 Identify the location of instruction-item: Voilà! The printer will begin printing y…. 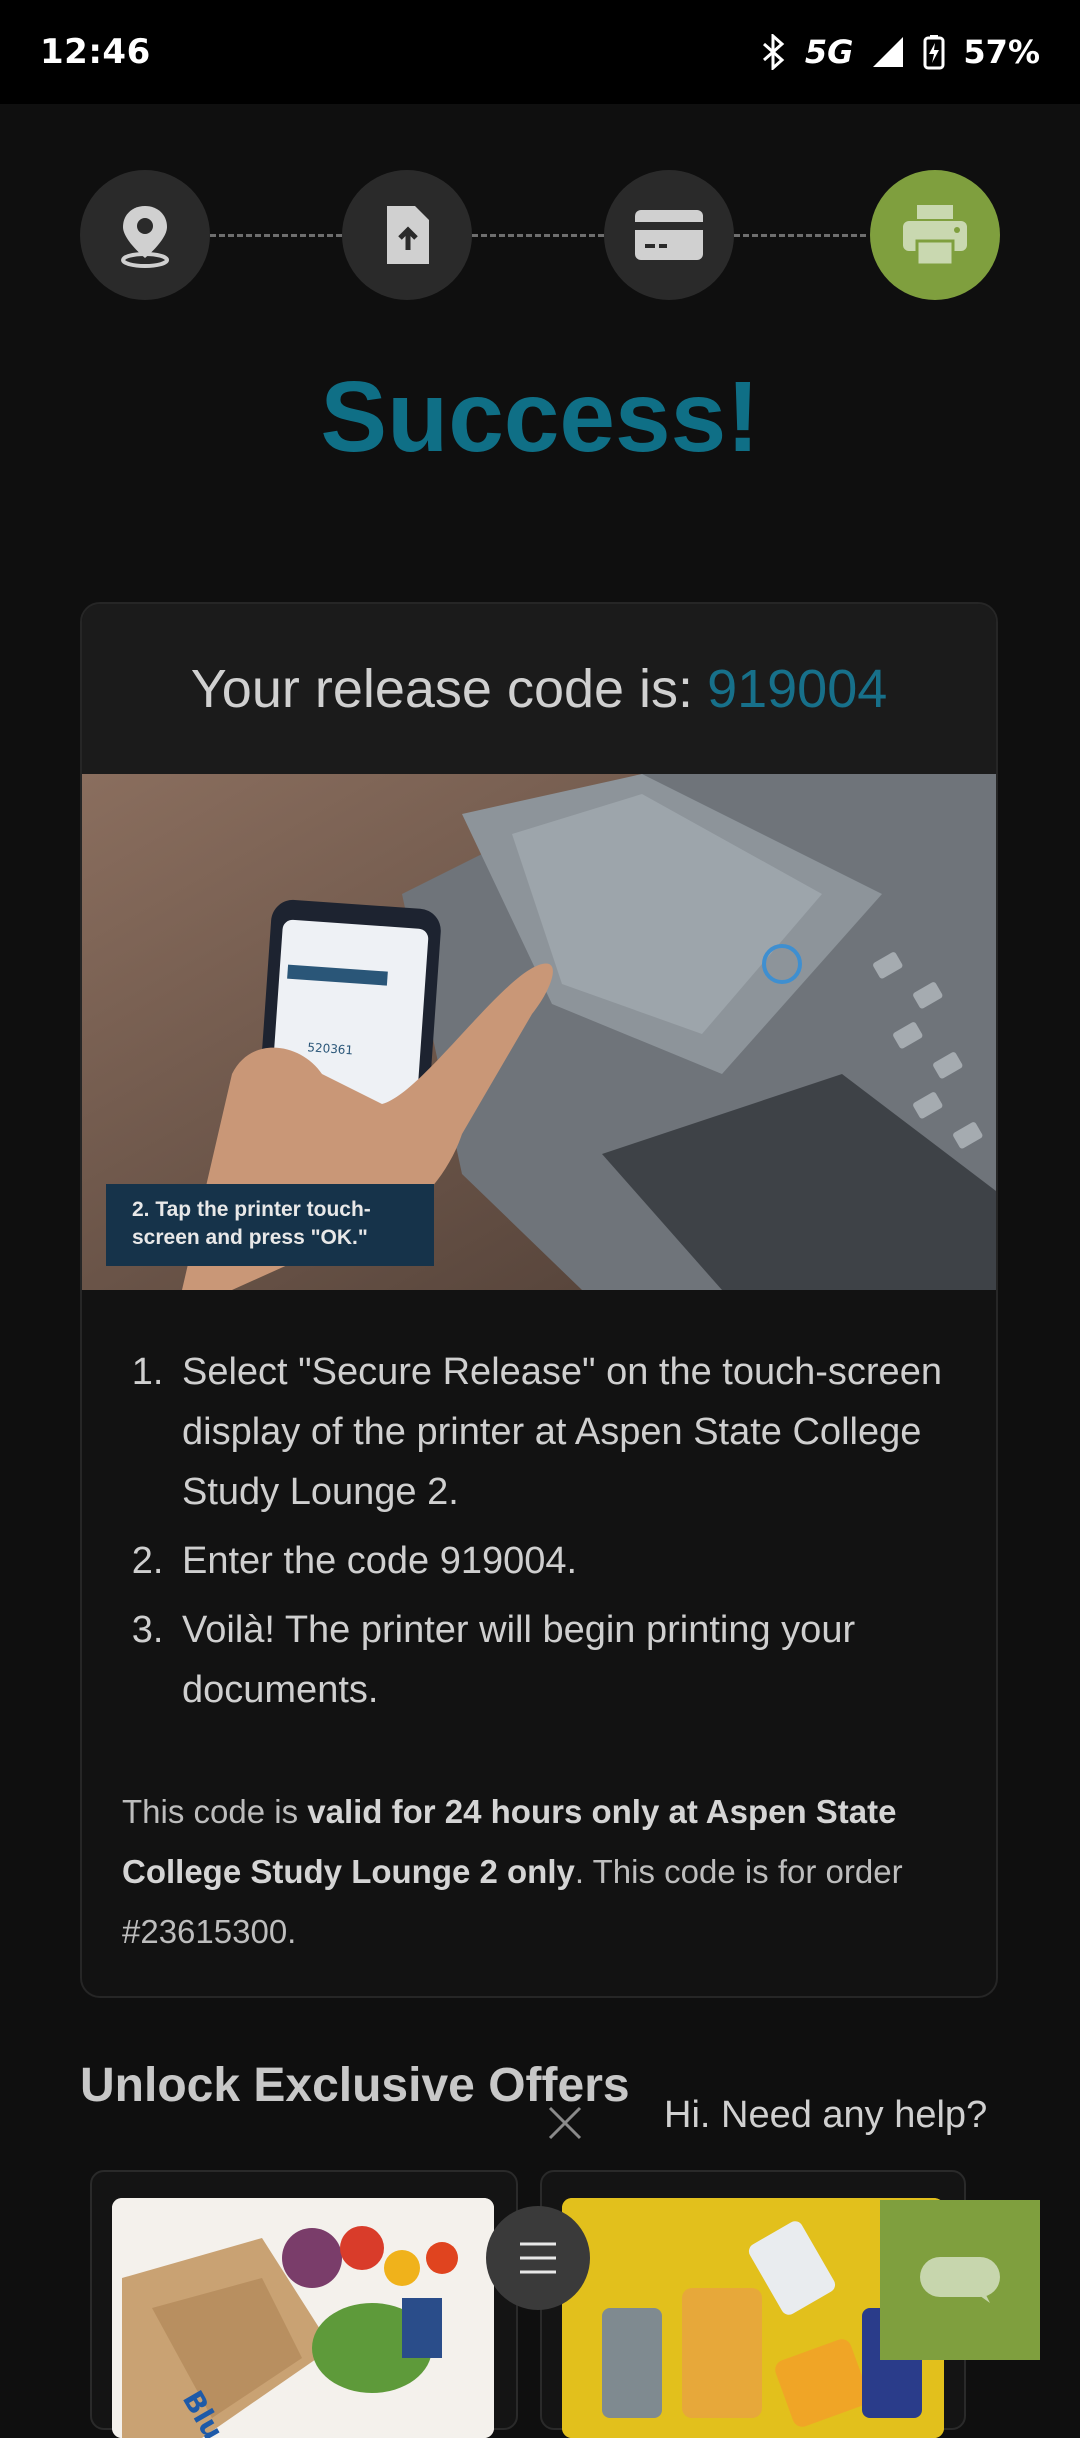
(565, 1660).